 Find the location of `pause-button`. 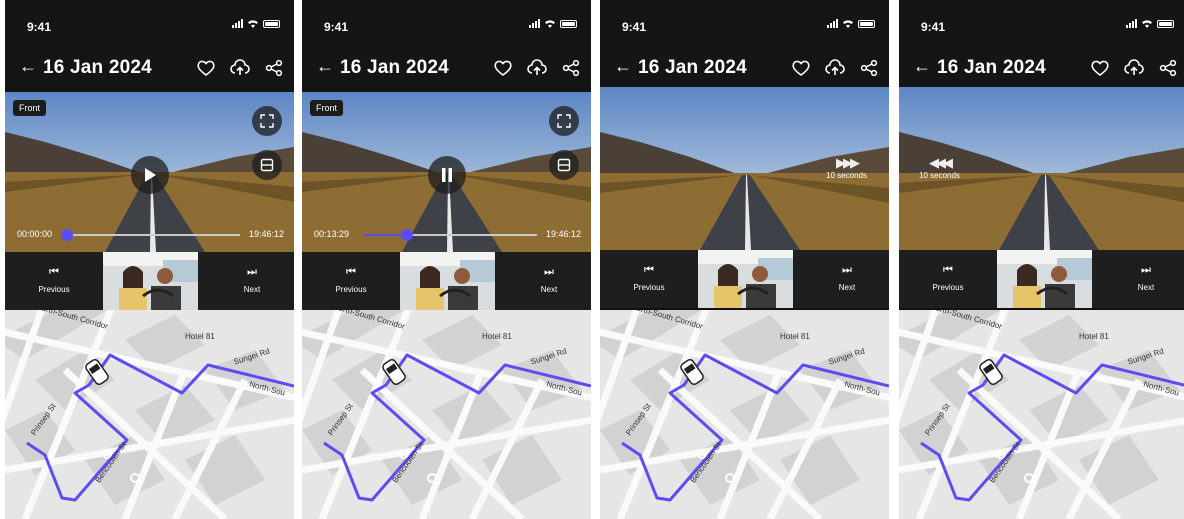

pause-button is located at coordinates (447, 175).